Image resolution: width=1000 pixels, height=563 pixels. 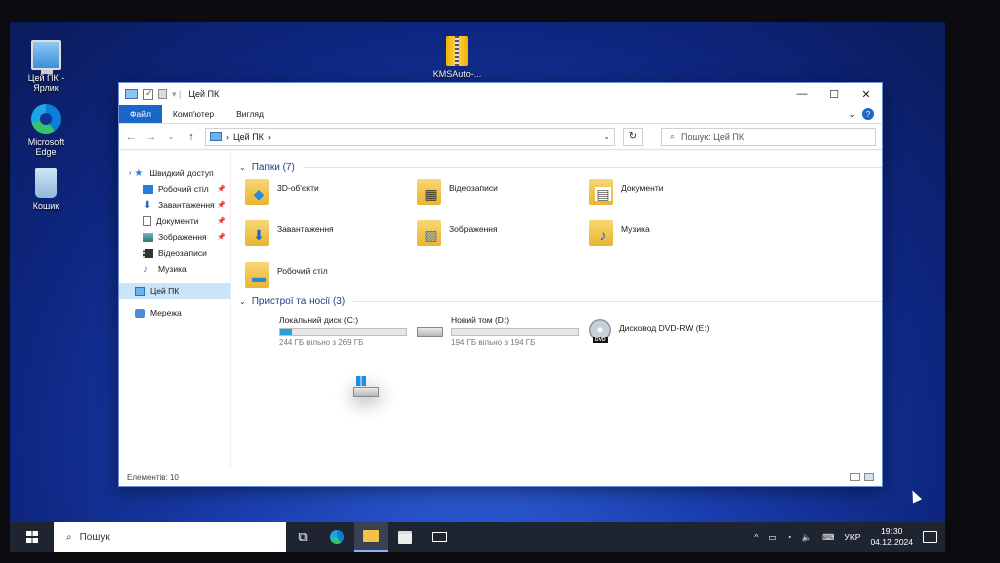 What do you see at coordinates (331, 193) in the screenshot?
I see `folder-3d-objects: ◆ 3D-об'єкти` at bounding box center [331, 193].